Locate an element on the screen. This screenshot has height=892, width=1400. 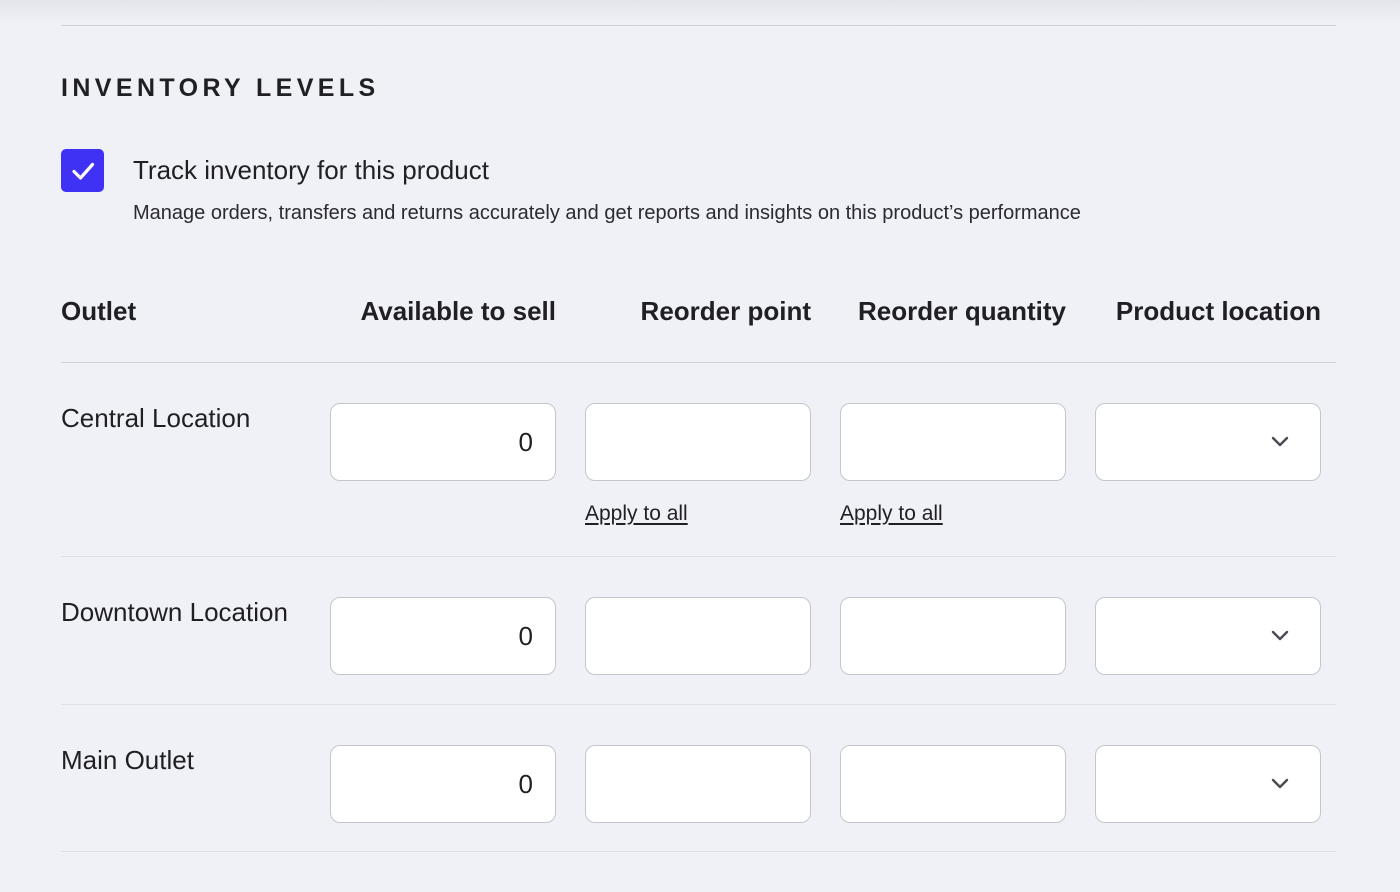
header-reorder-point: Reorder point is located at coordinates (725, 311).